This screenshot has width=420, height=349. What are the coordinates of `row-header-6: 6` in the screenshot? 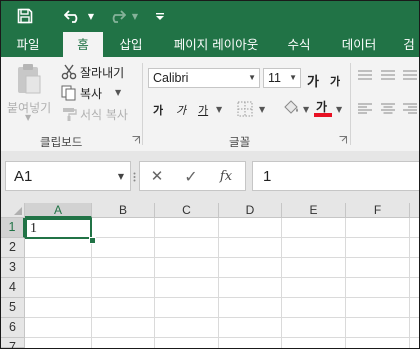 It's located at (13, 328).